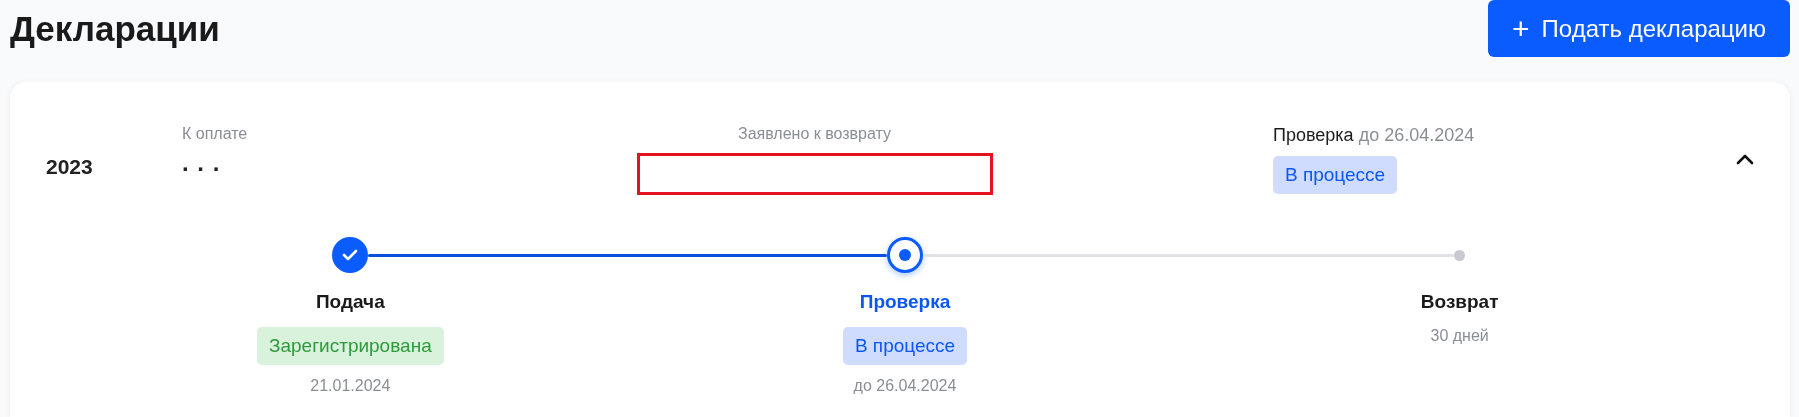  Describe the element at coordinates (202, 163) in the screenshot. I see `field-value: . . .` at that location.